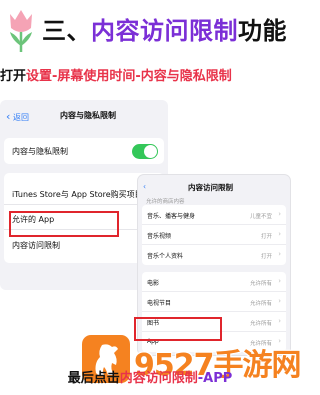 Image resolution: width=320 pixels, height=395 pixels. What do you see at coordinates (150, 151) in the screenshot?
I see `toggle-knob` at bounding box center [150, 151].